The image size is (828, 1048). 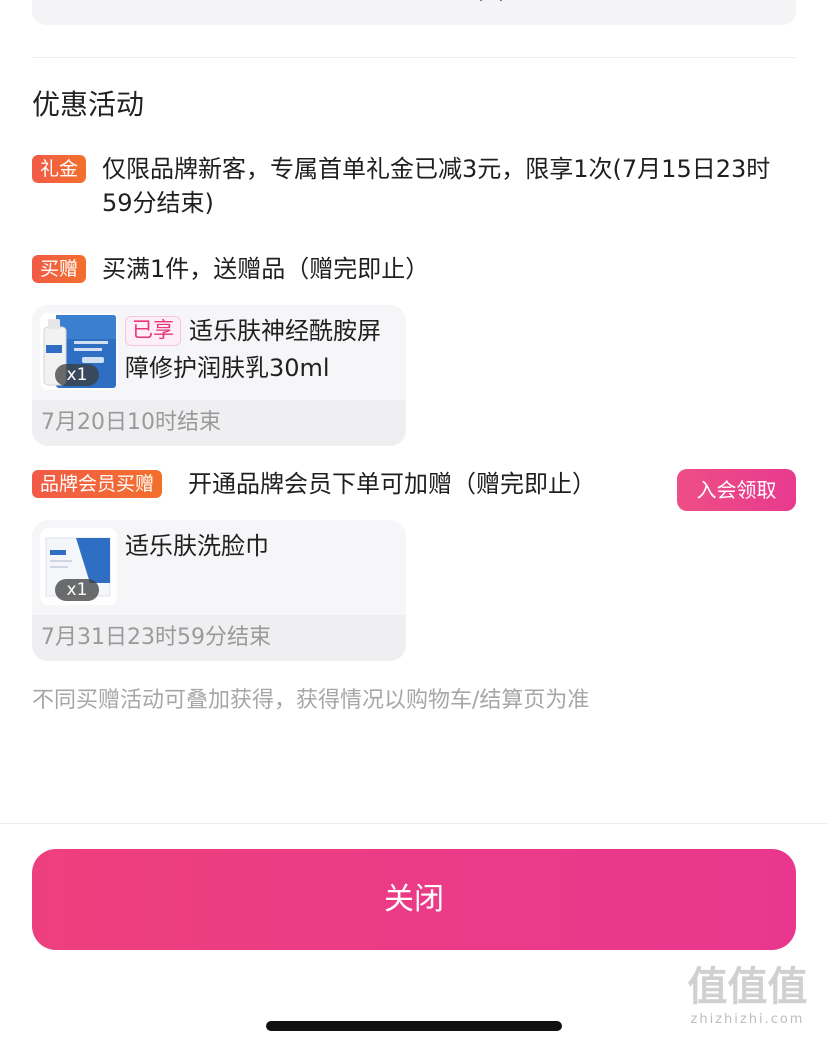 I want to click on expand-coupons-button: 展开更多优惠券(8), so click(x=414, y=12).